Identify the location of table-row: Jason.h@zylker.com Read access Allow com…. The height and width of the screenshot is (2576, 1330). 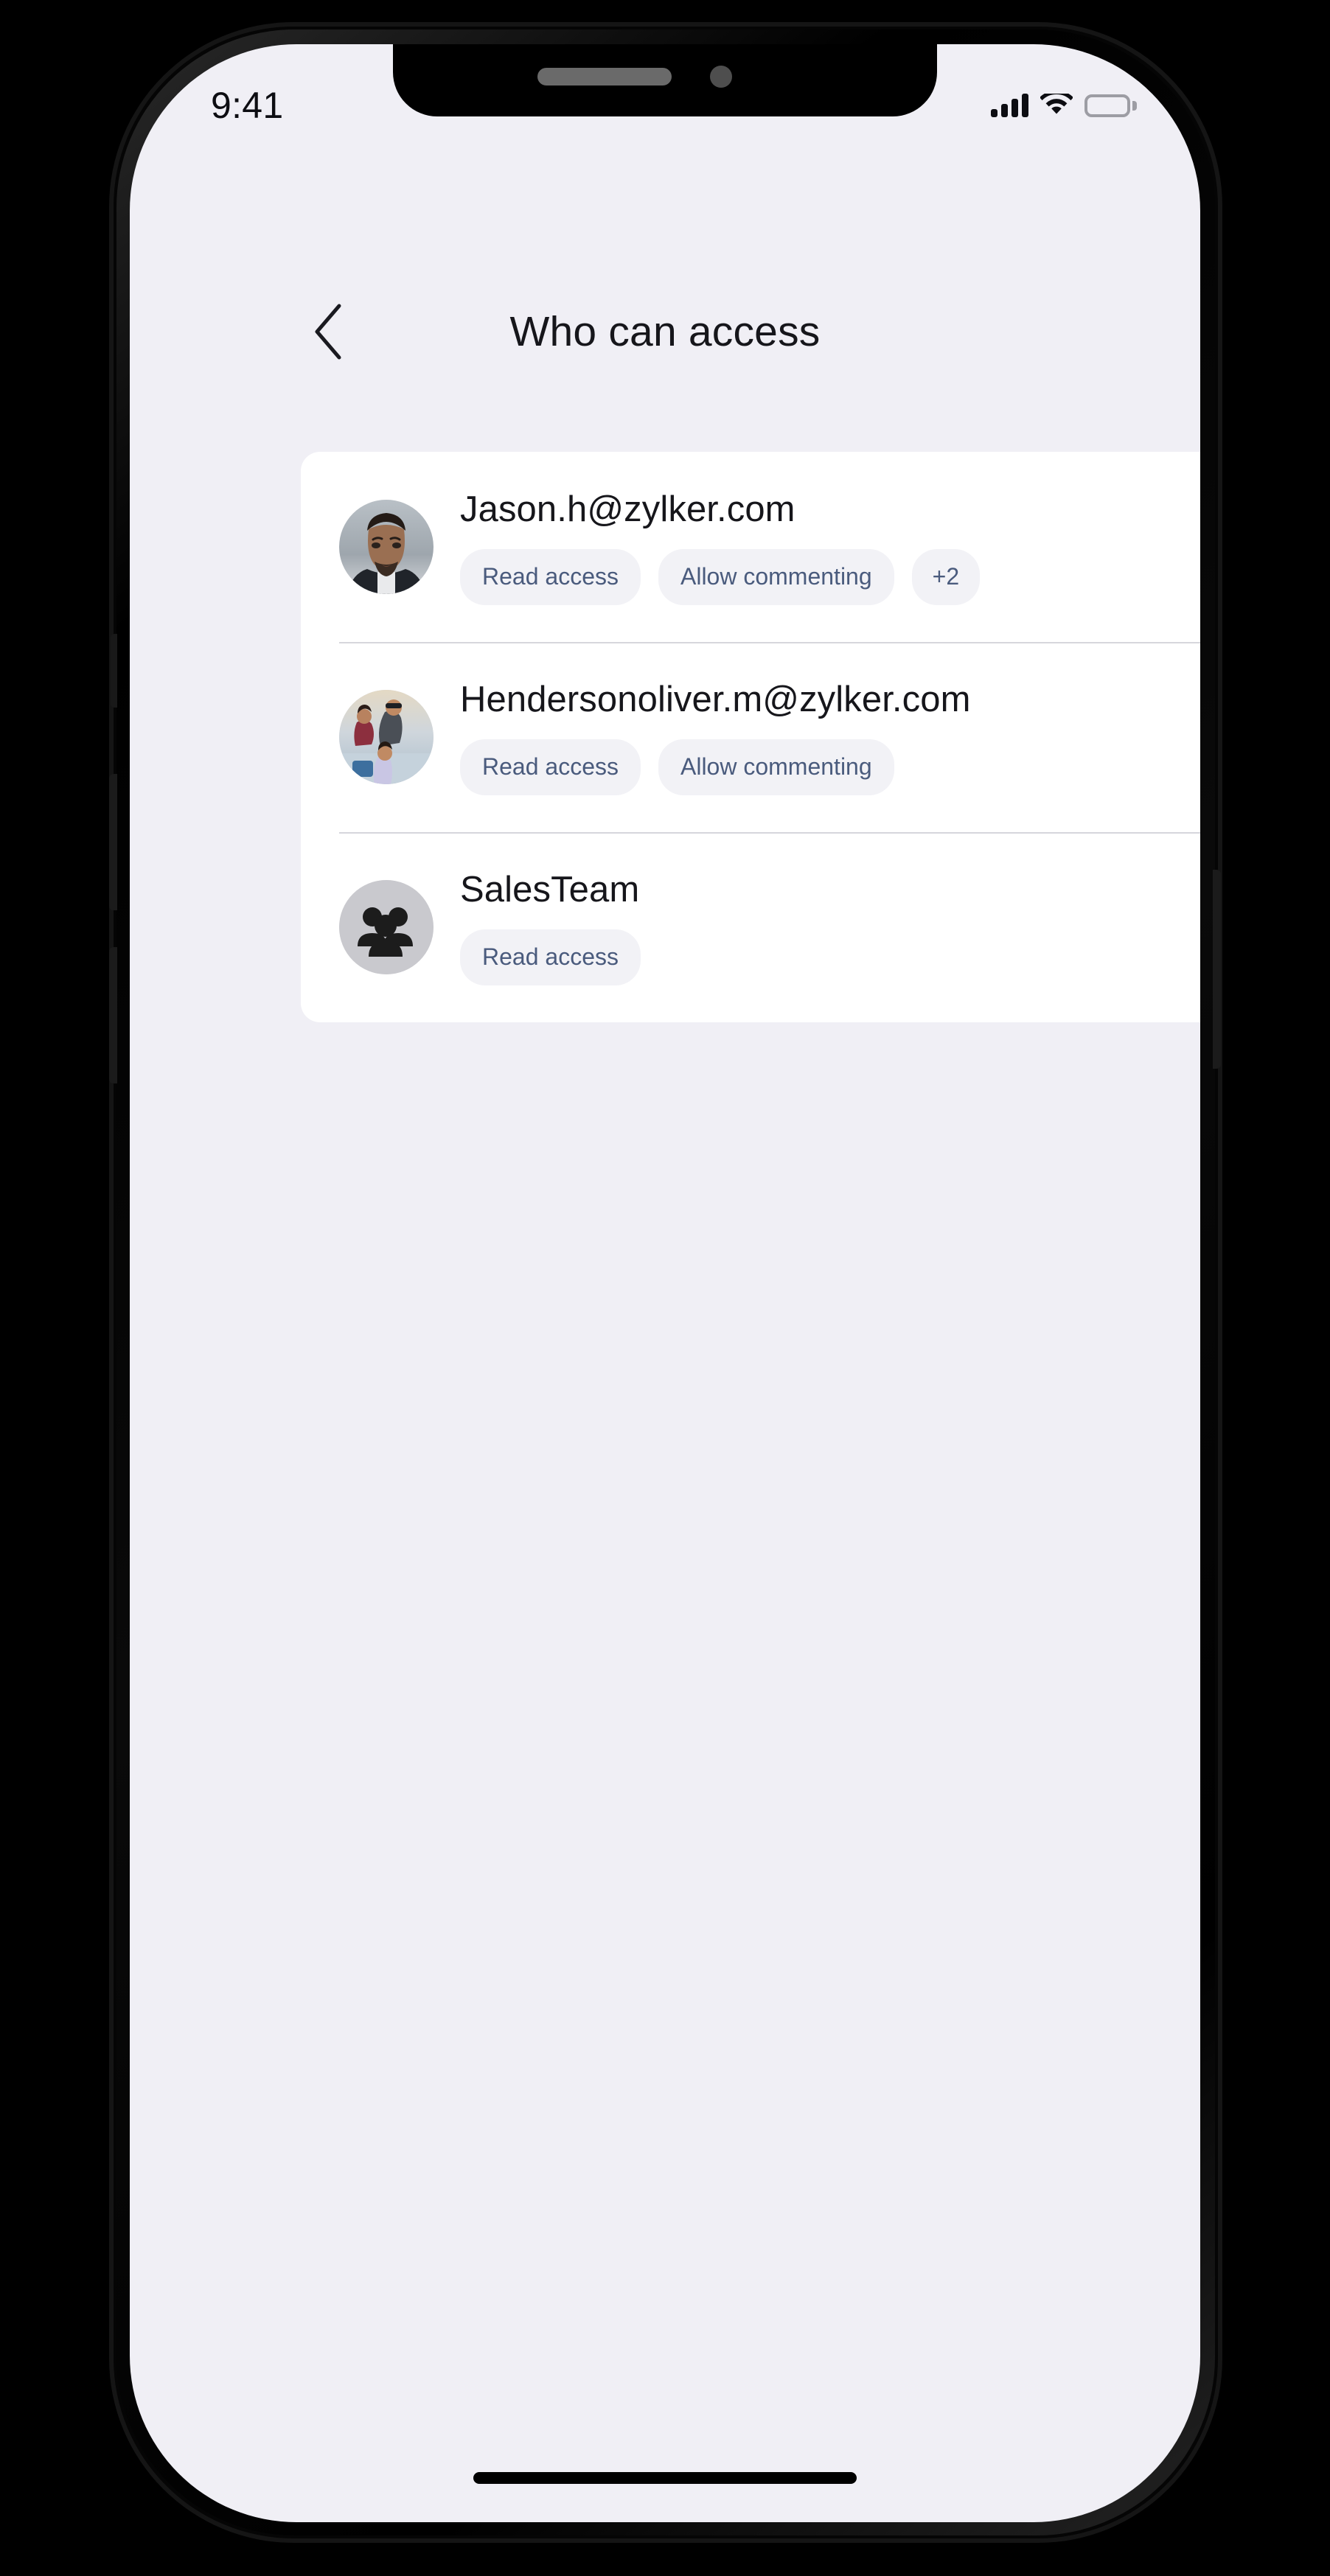
(750, 547).